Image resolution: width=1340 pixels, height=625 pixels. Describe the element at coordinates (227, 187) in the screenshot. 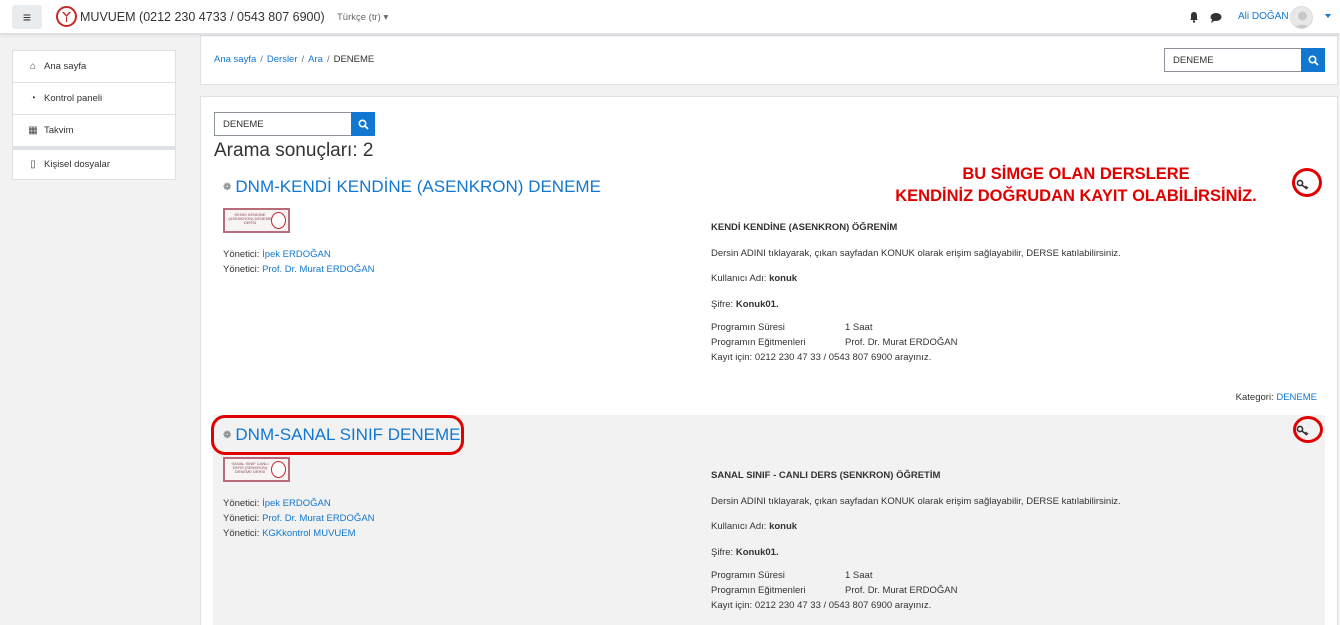

I see `course-icon: ❁` at that location.